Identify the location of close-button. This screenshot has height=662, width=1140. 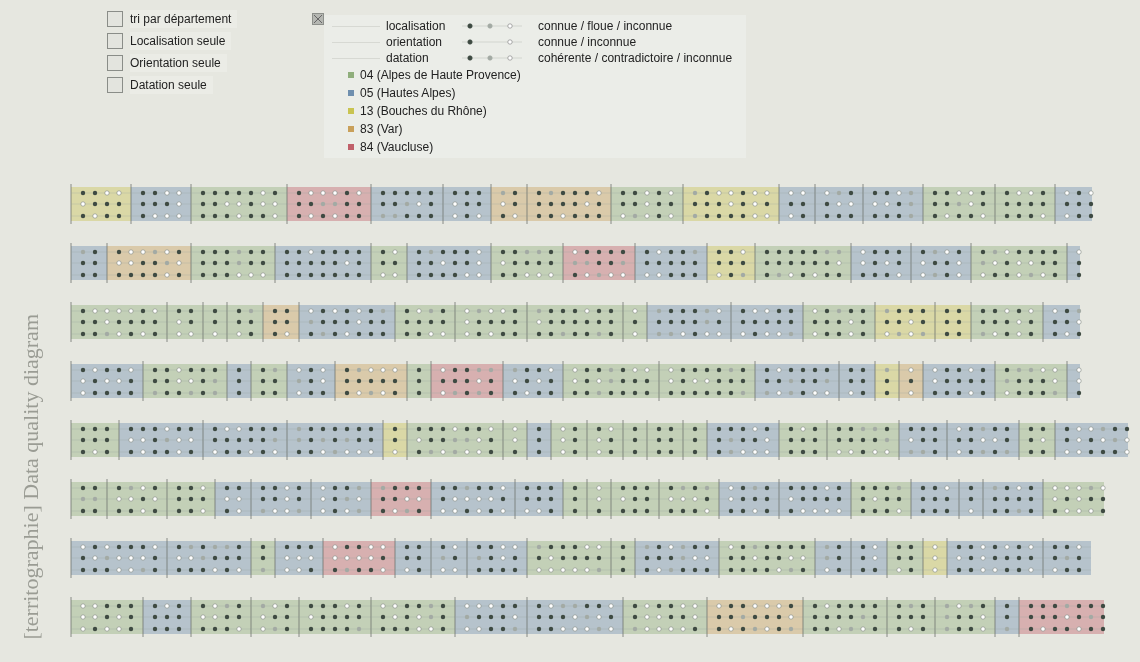
(318, 19).